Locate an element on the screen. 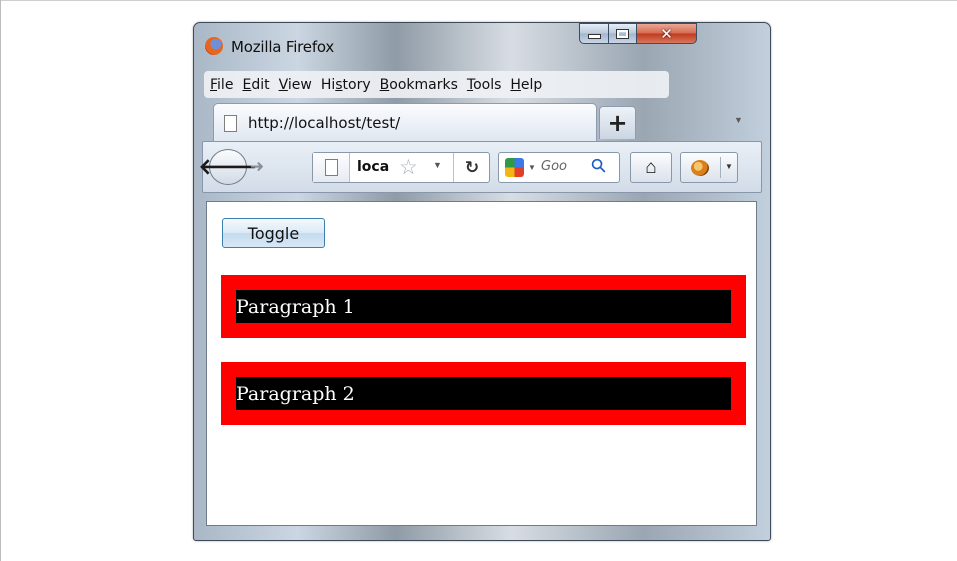 This screenshot has height=561, width=957. firefox-logo-icon is located at coordinates (214, 46).